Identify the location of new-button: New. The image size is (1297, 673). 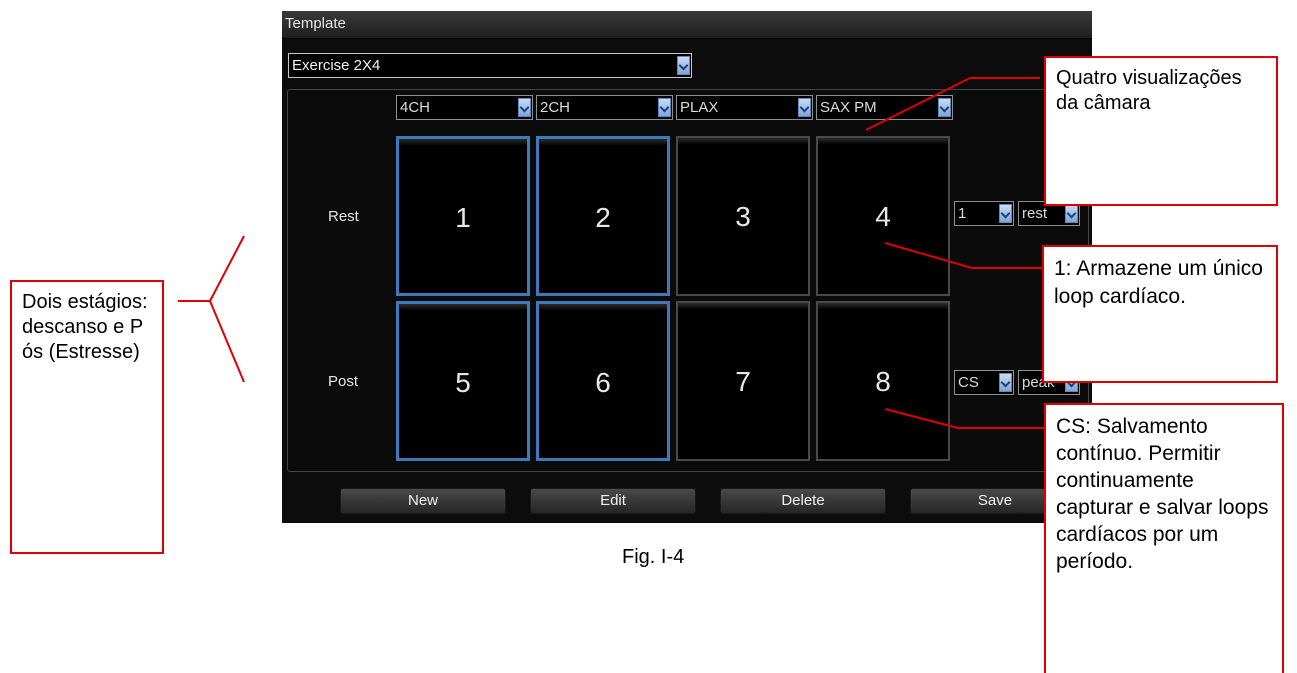
(423, 501).